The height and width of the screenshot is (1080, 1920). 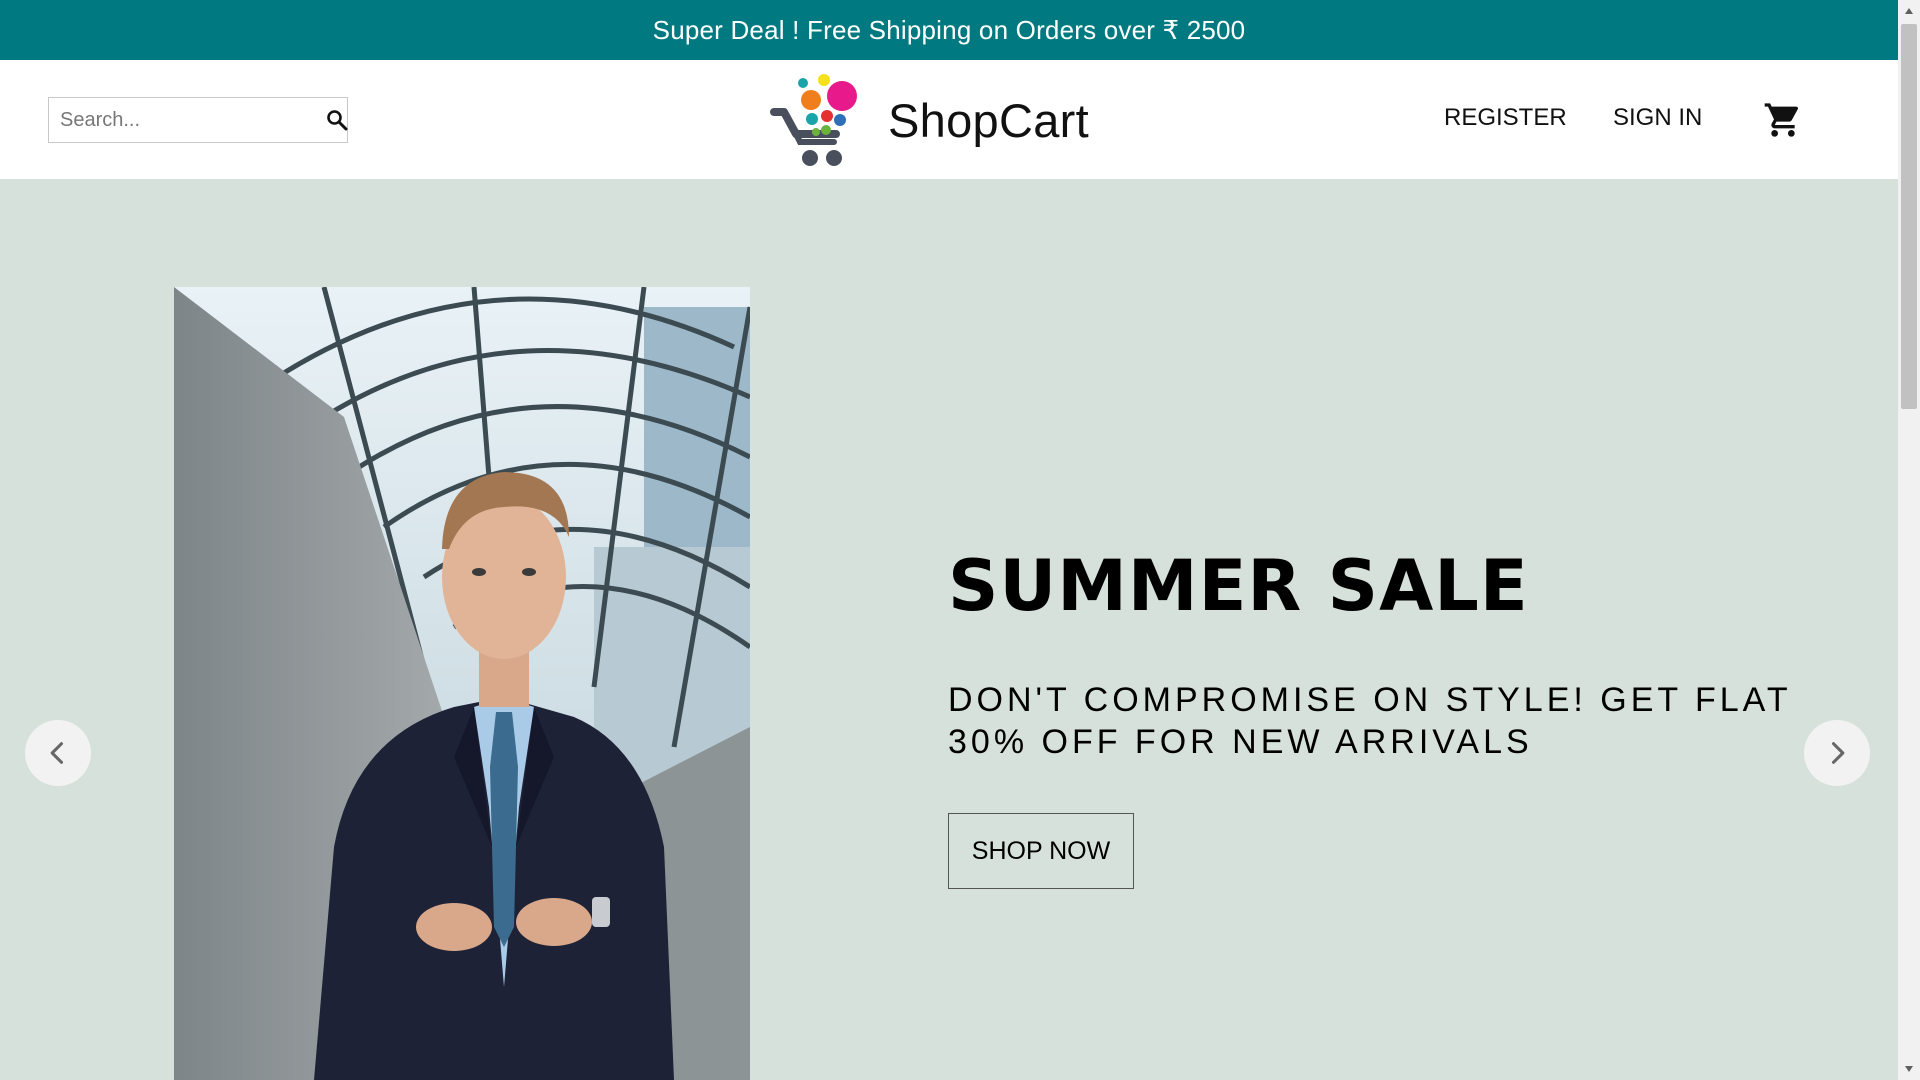 I want to click on chevron-left-icon, so click(x=57, y=753).